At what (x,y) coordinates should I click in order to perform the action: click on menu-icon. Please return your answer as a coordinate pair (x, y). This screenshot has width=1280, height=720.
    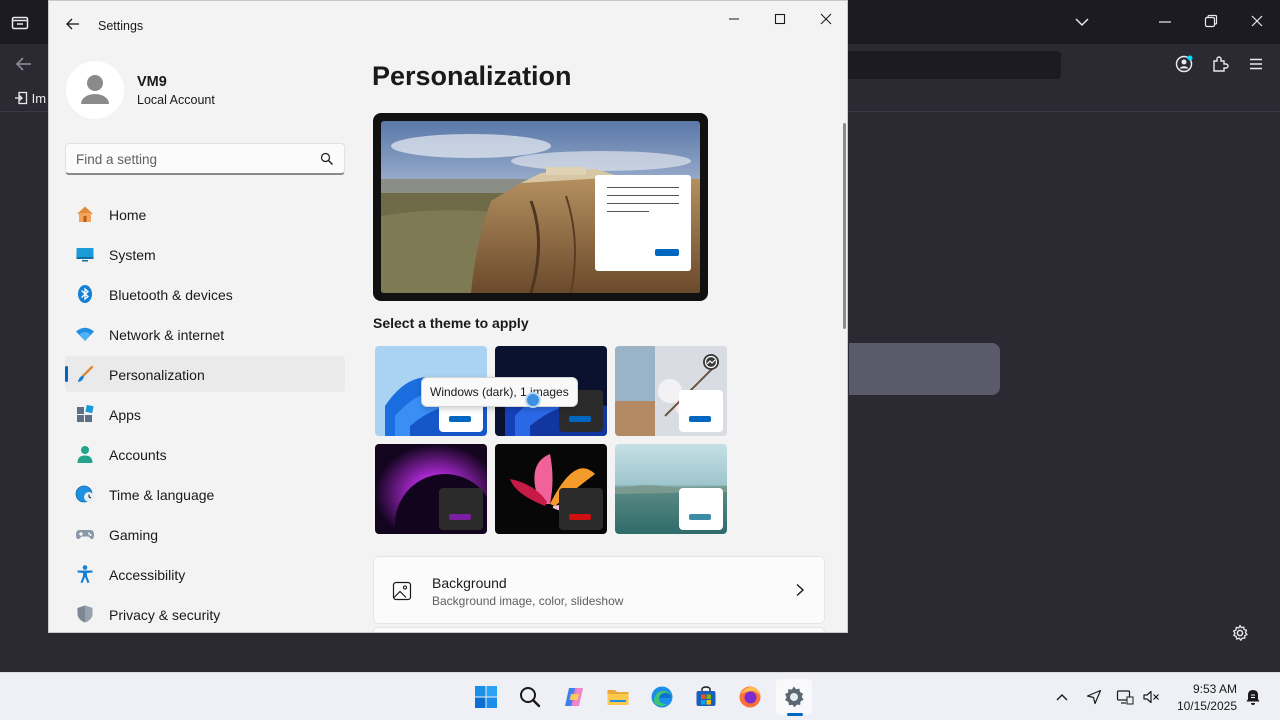
    Looking at the image, I should click on (1256, 66).